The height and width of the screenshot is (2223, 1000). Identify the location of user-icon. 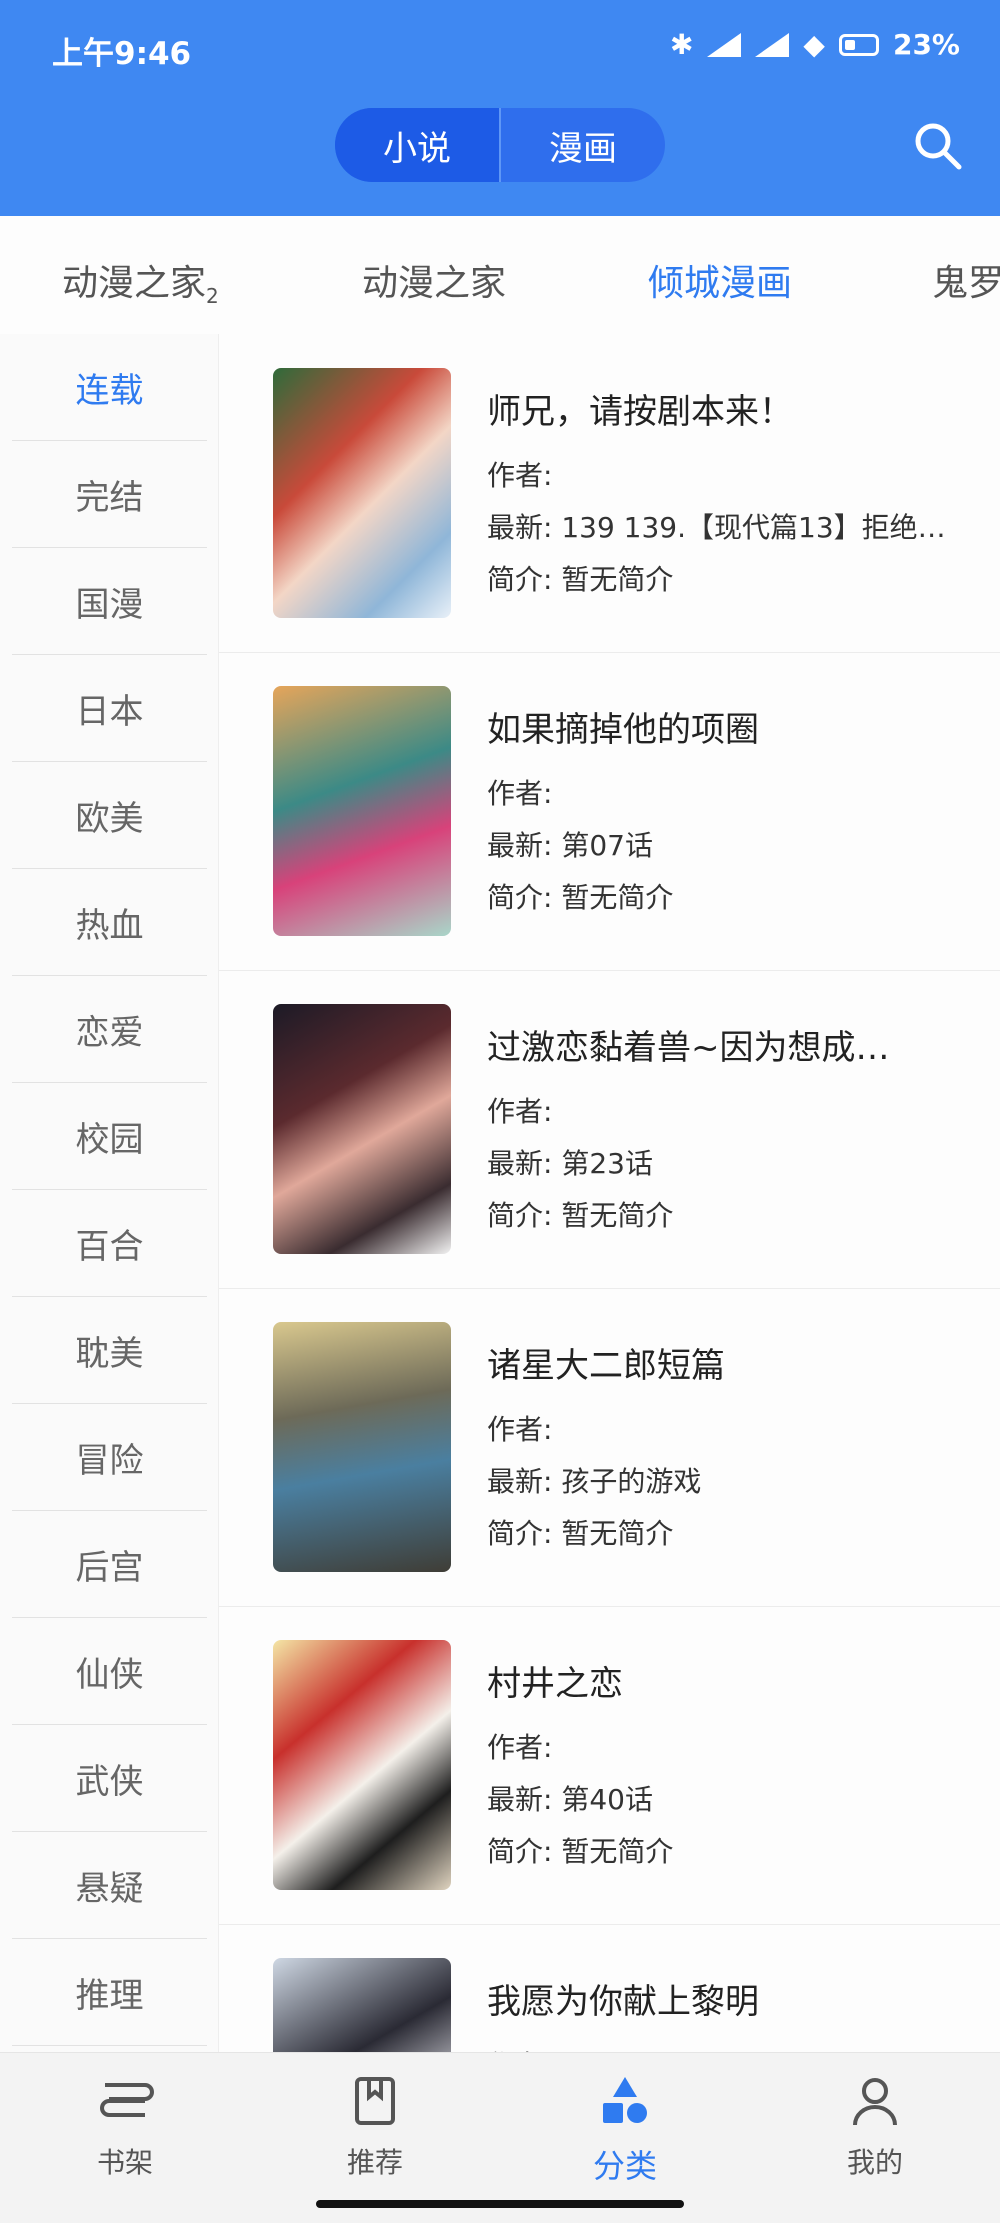
(875, 2102).